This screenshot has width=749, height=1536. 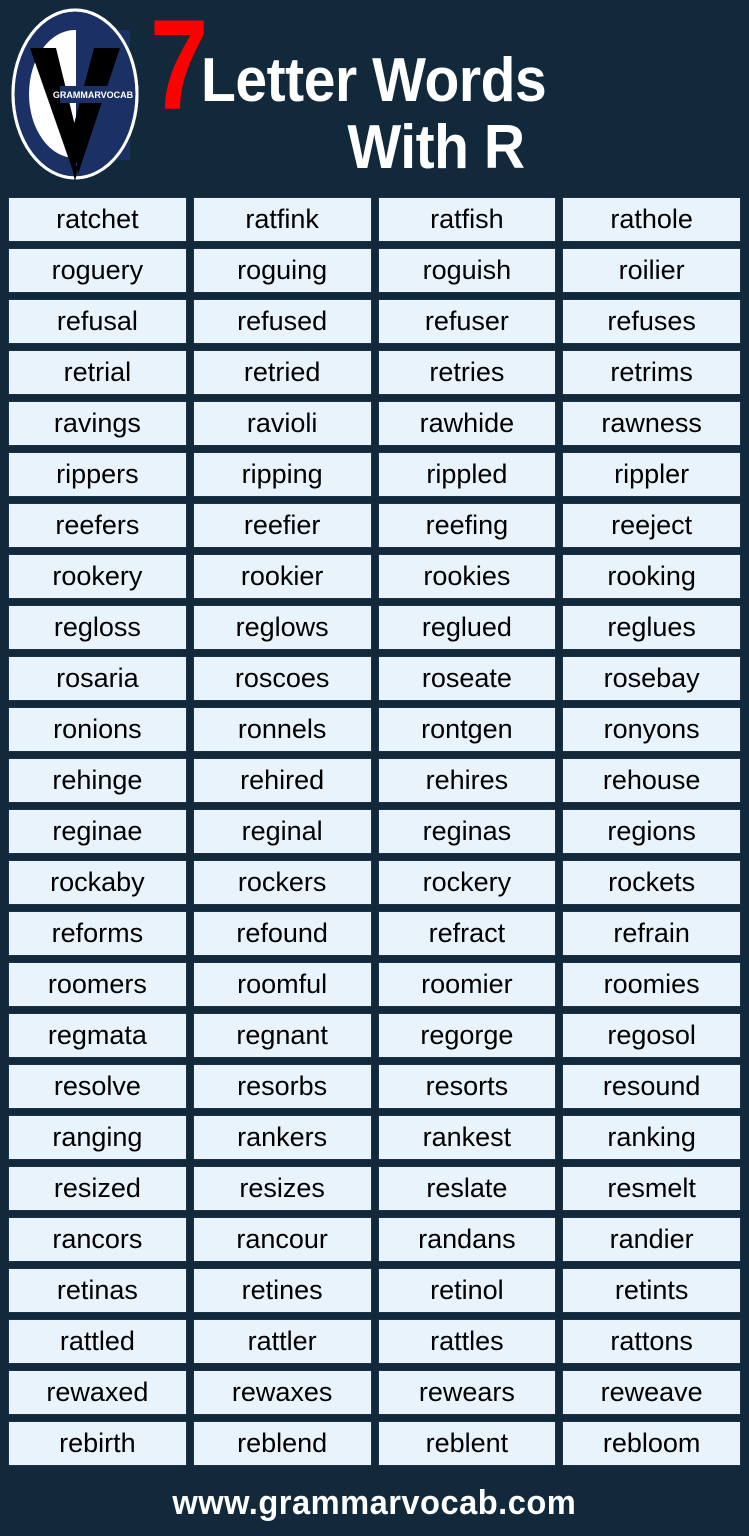 What do you see at coordinates (97, 1086) in the screenshot?
I see `word-cell: resolve` at bounding box center [97, 1086].